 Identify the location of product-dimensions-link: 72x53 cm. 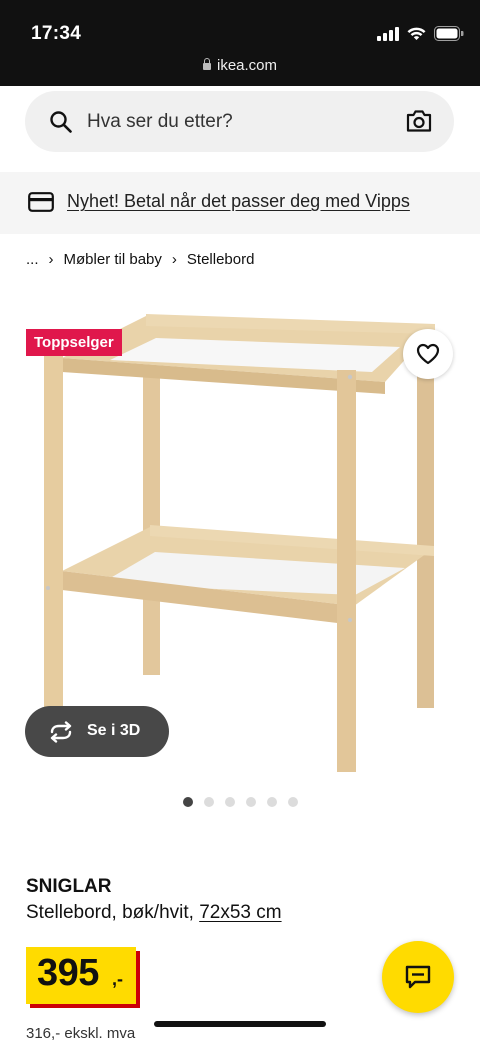
(240, 912).